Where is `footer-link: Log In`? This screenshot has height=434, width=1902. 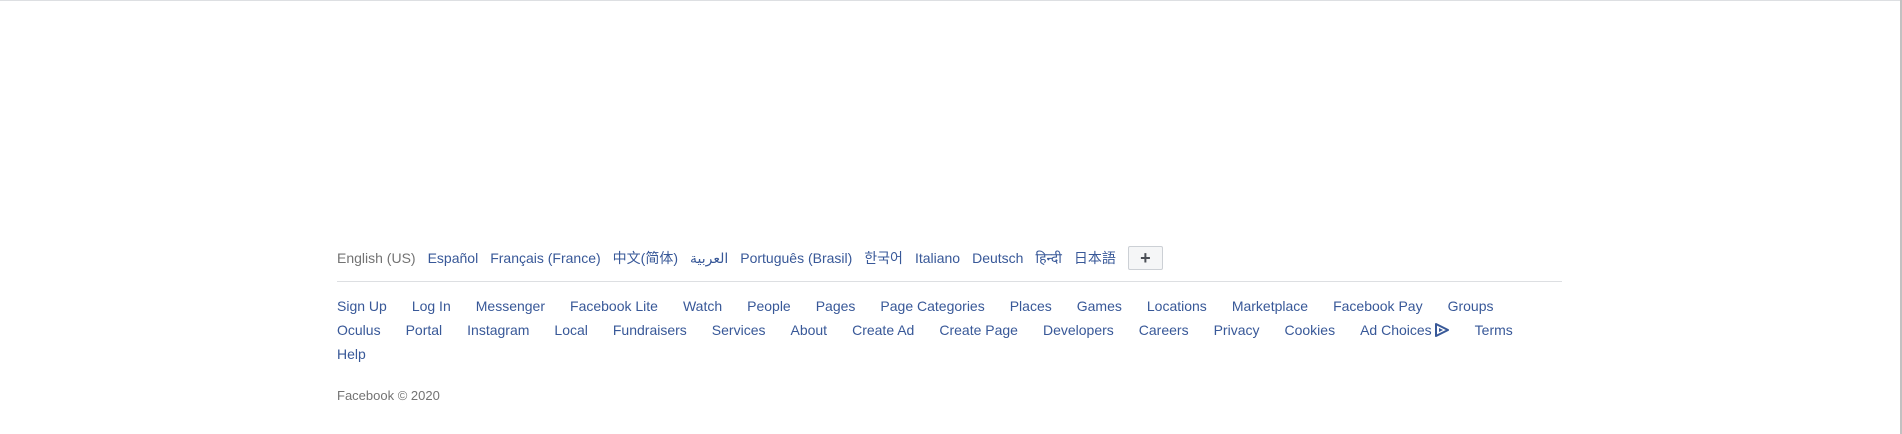 footer-link: Log In is located at coordinates (431, 306).